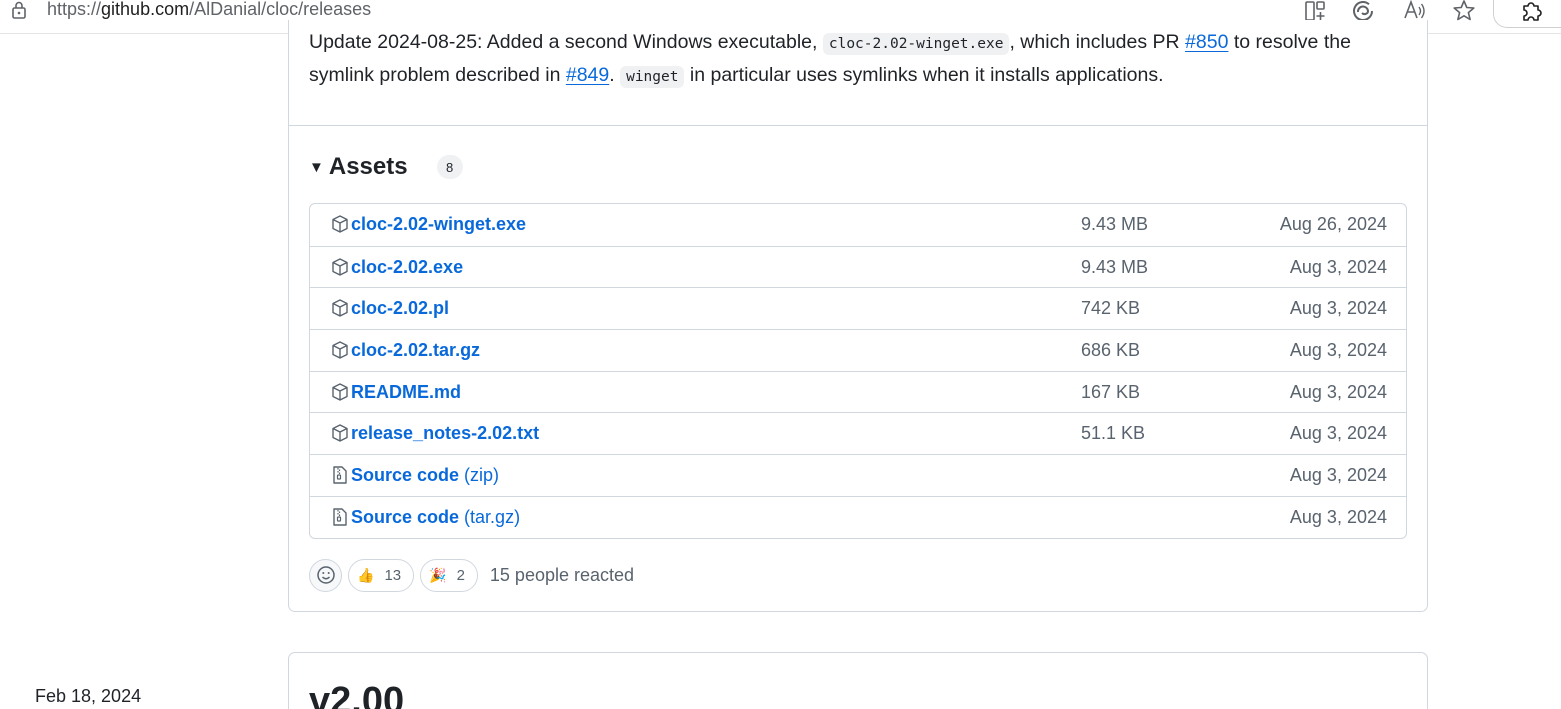  Describe the element at coordinates (652, 77) in the screenshot. I see `inline-code: winget` at that location.